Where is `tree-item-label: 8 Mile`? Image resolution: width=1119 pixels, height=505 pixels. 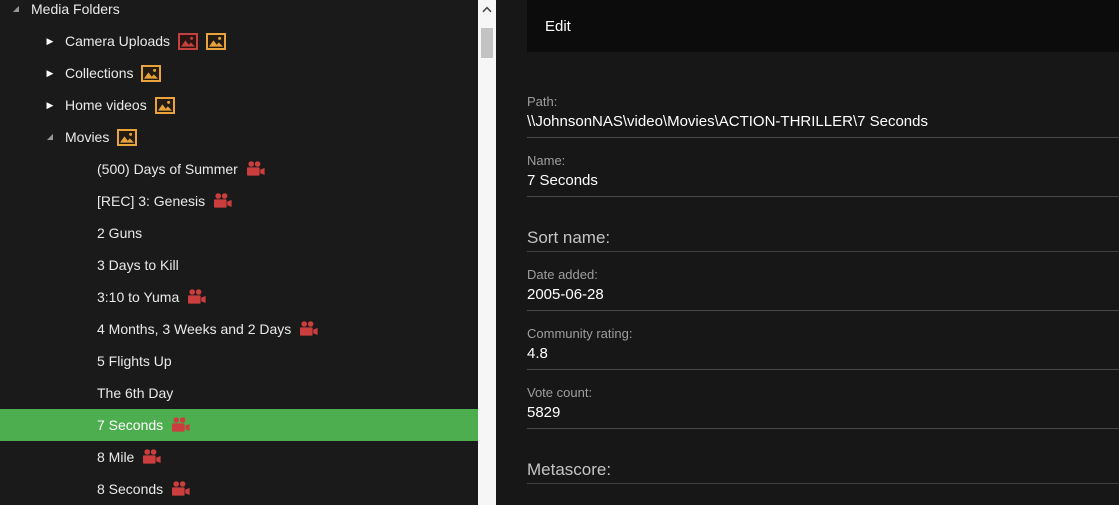 tree-item-label: 8 Mile is located at coordinates (116, 457).